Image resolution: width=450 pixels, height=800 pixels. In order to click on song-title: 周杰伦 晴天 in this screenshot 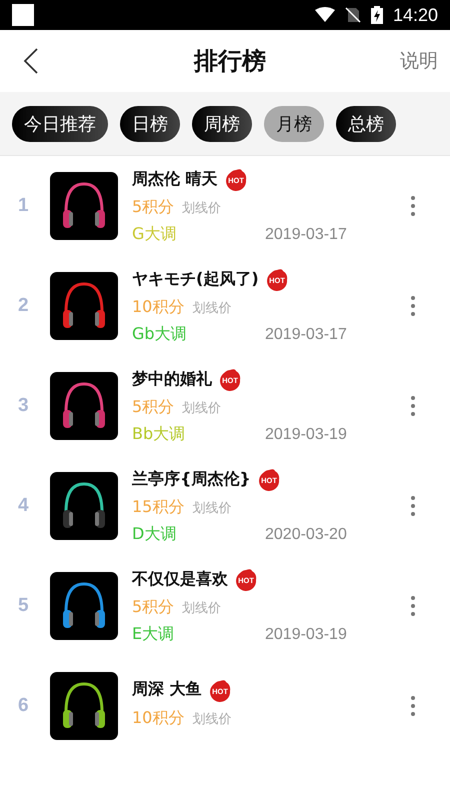, I will do `click(175, 179)`.